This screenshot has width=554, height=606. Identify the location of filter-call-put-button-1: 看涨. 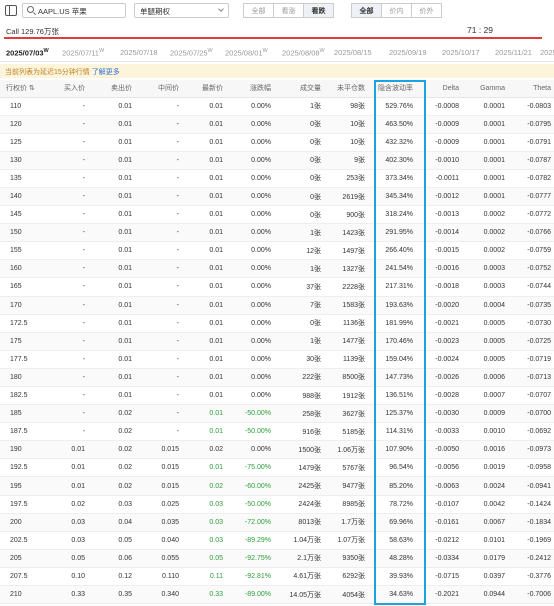
(288, 10).